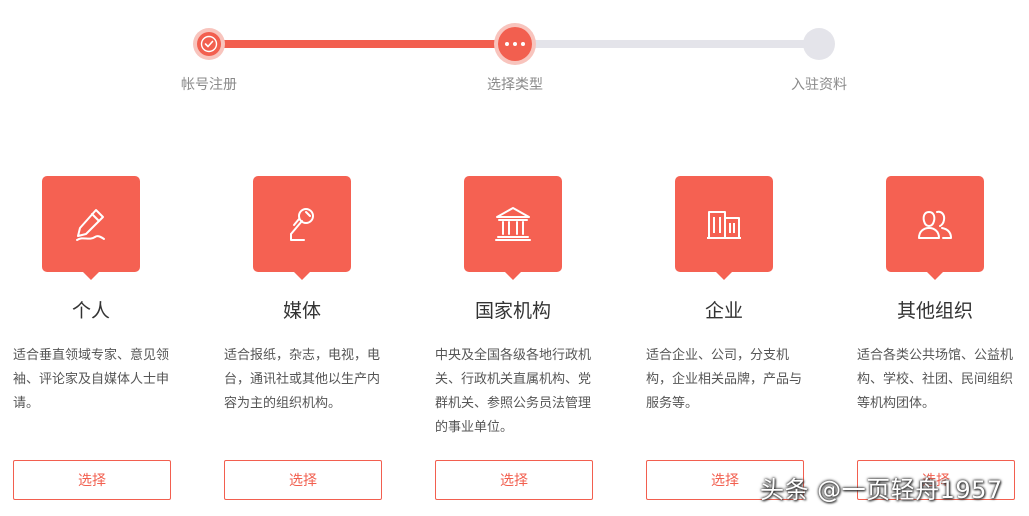 The width and height of the screenshot is (1029, 516). Describe the element at coordinates (935, 224) in the screenshot. I see `group-users-icon` at that location.